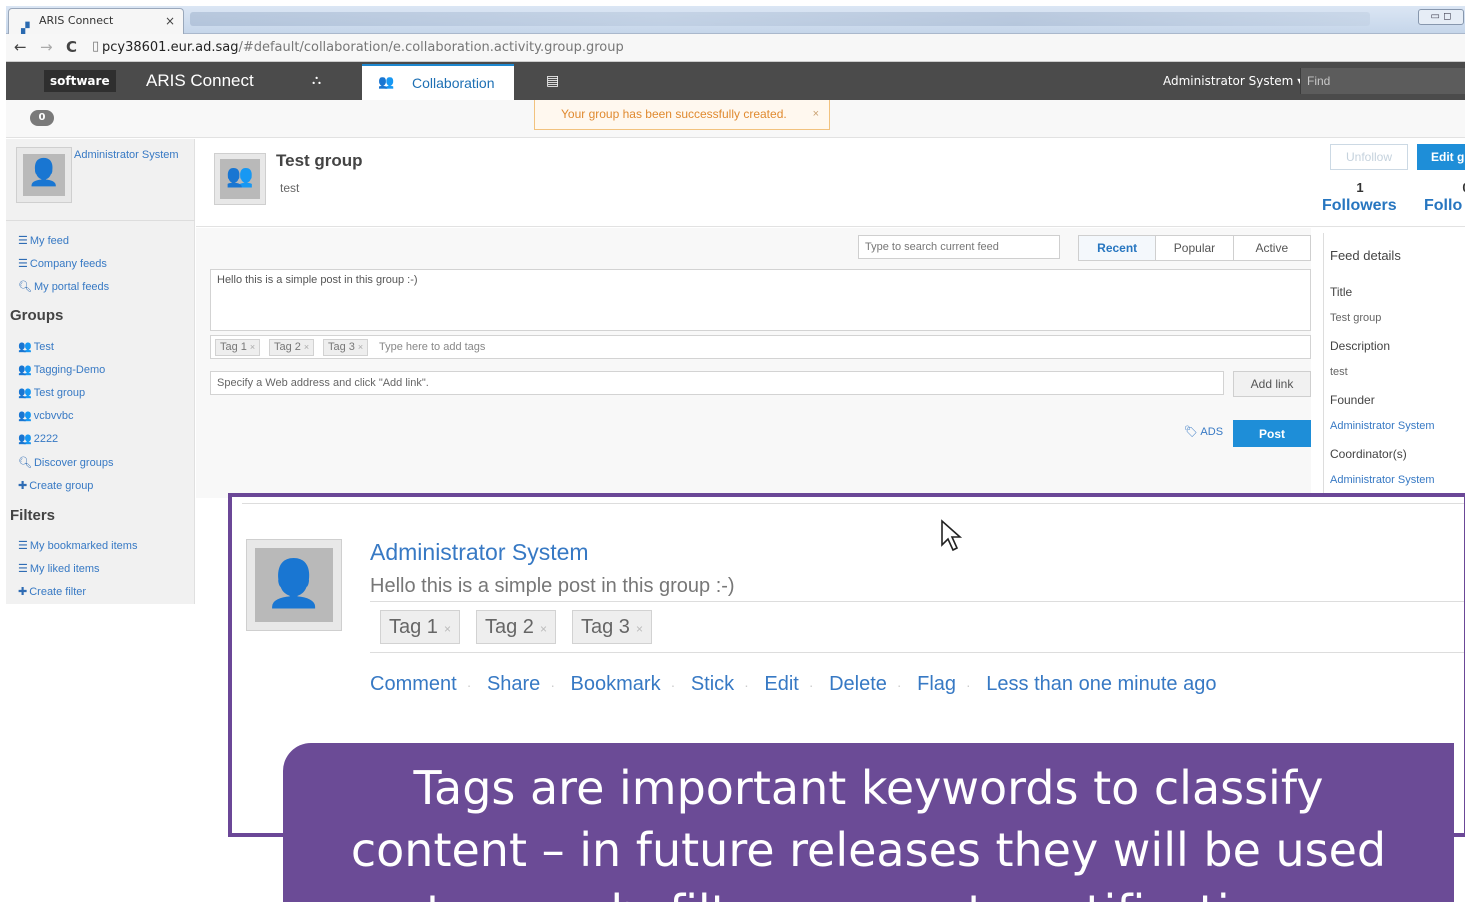 The image size is (1465, 902). What do you see at coordinates (432, 347) in the screenshot?
I see `tag-input-placeholder: Type here to add tags` at bounding box center [432, 347].